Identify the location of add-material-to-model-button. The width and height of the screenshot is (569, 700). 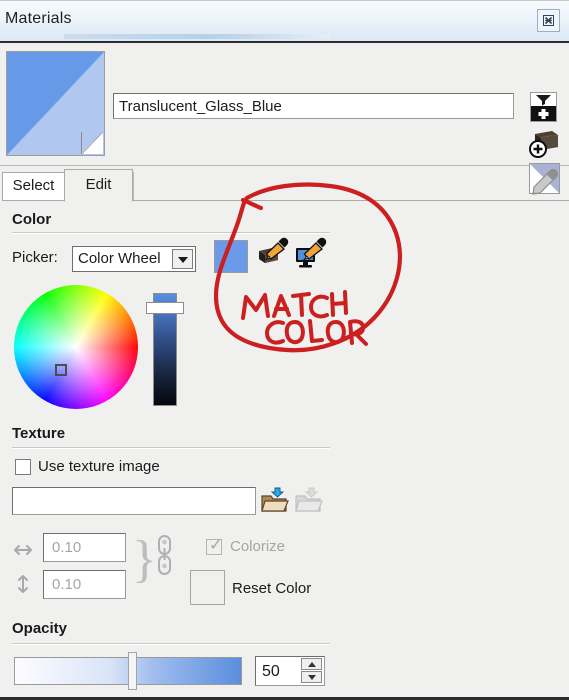
(544, 142).